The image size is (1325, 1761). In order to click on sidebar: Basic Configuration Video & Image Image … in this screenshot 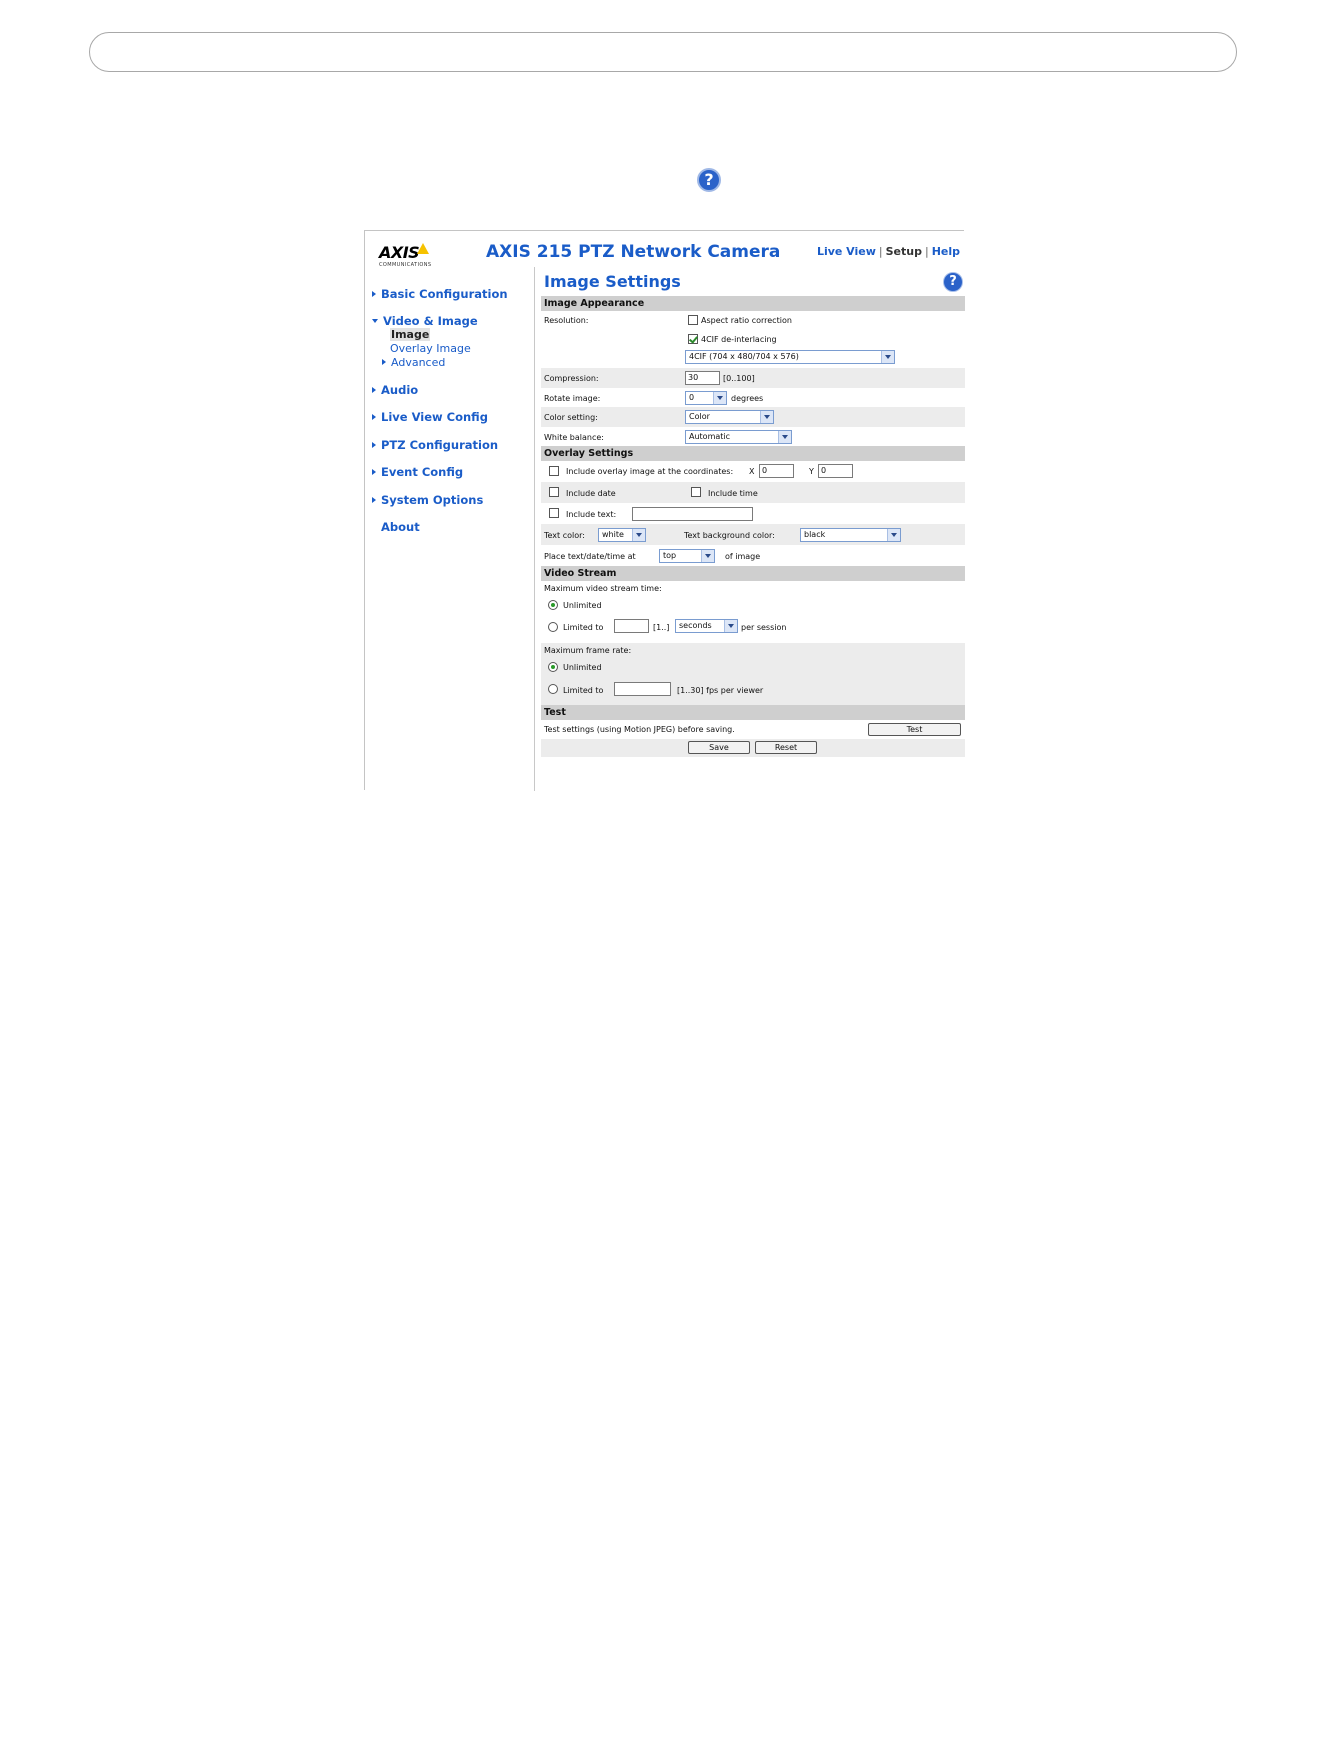, I will do `click(450, 529)`.